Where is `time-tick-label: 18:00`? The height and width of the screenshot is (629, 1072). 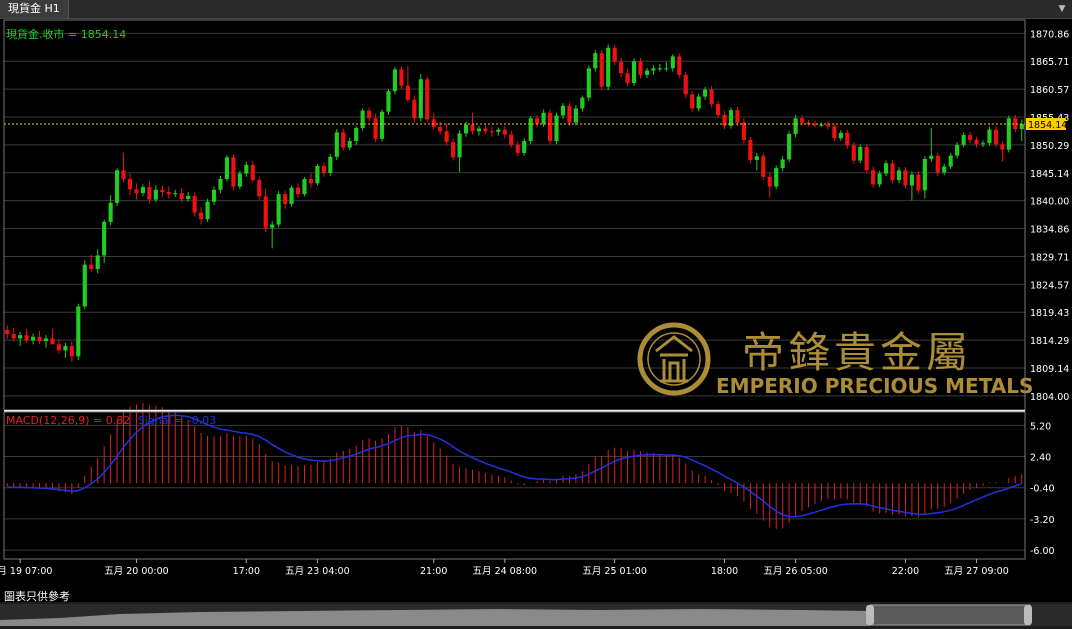
time-tick-label: 18:00 is located at coordinates (724, 571).